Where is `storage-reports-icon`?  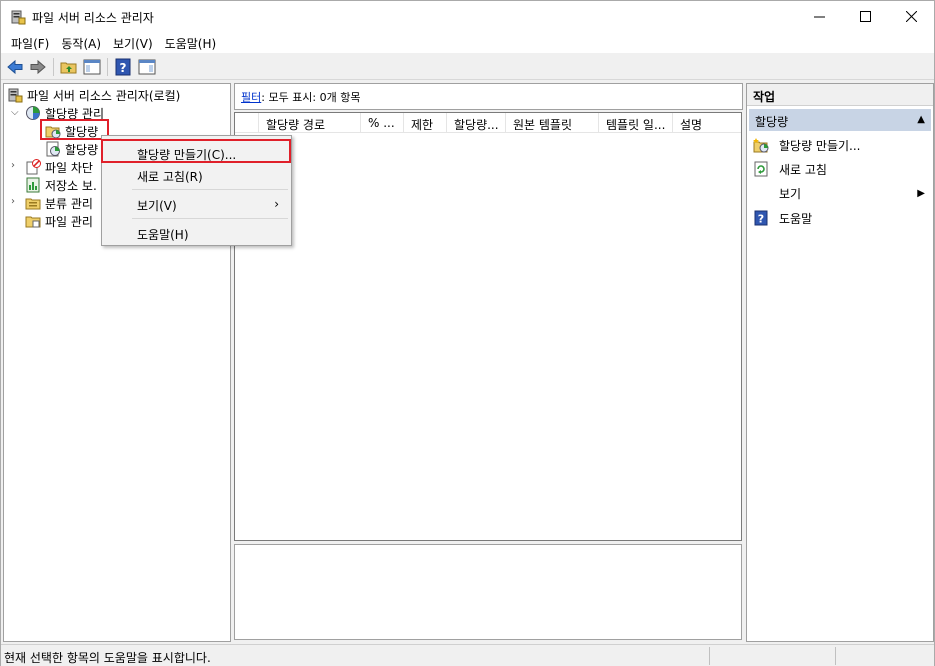
storage-reports-icon is located at coordinates (33, 185).